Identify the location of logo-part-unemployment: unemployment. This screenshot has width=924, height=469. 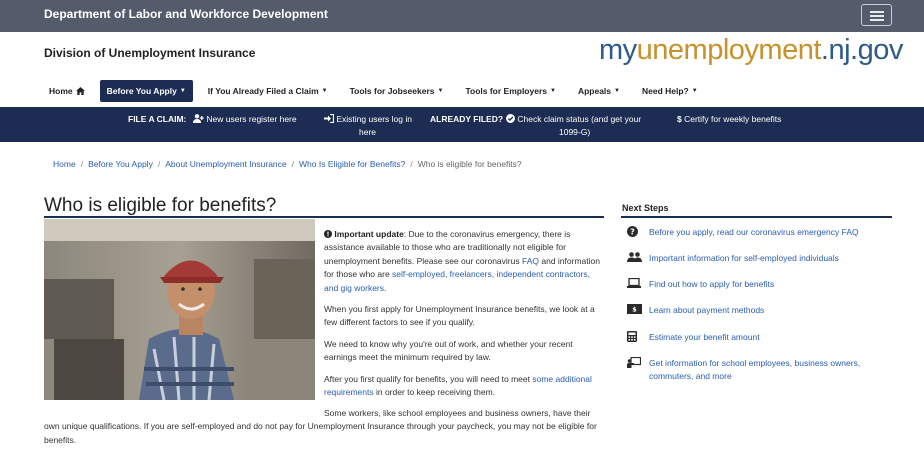
(729, 50).